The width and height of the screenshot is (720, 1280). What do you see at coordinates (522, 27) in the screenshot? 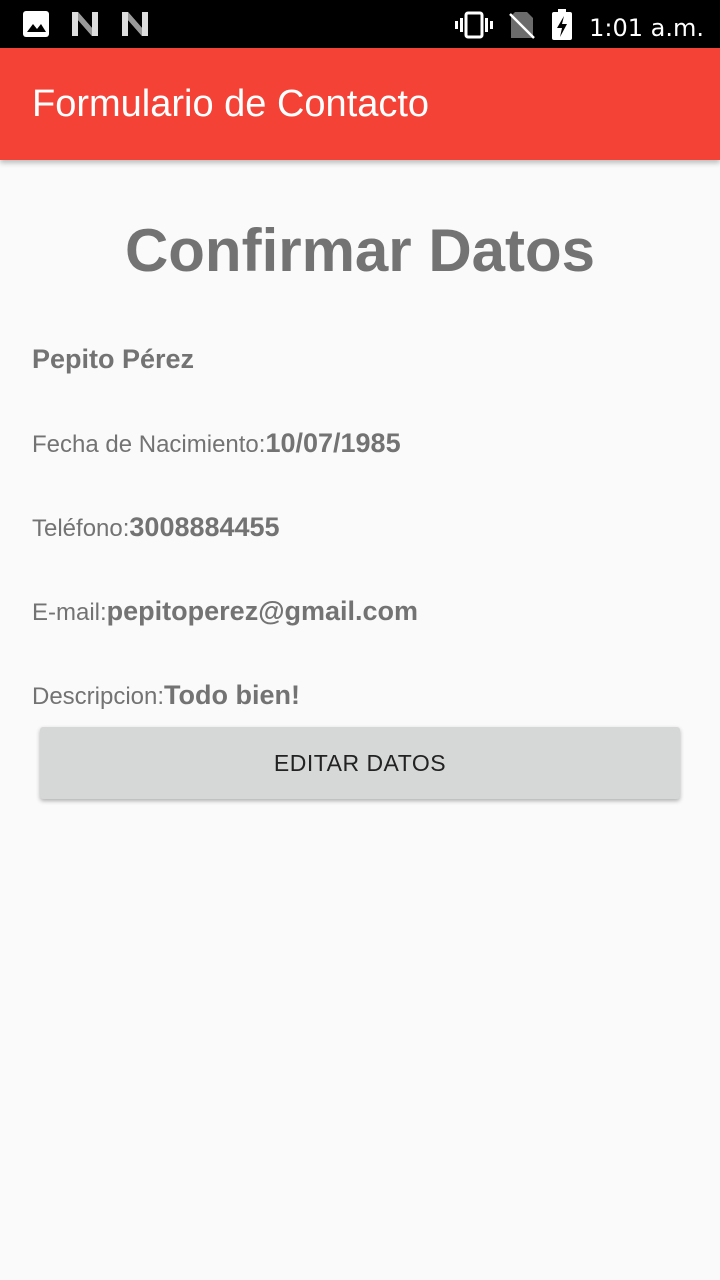
I see `no-sim-icon` at bounding box center [522, 27].